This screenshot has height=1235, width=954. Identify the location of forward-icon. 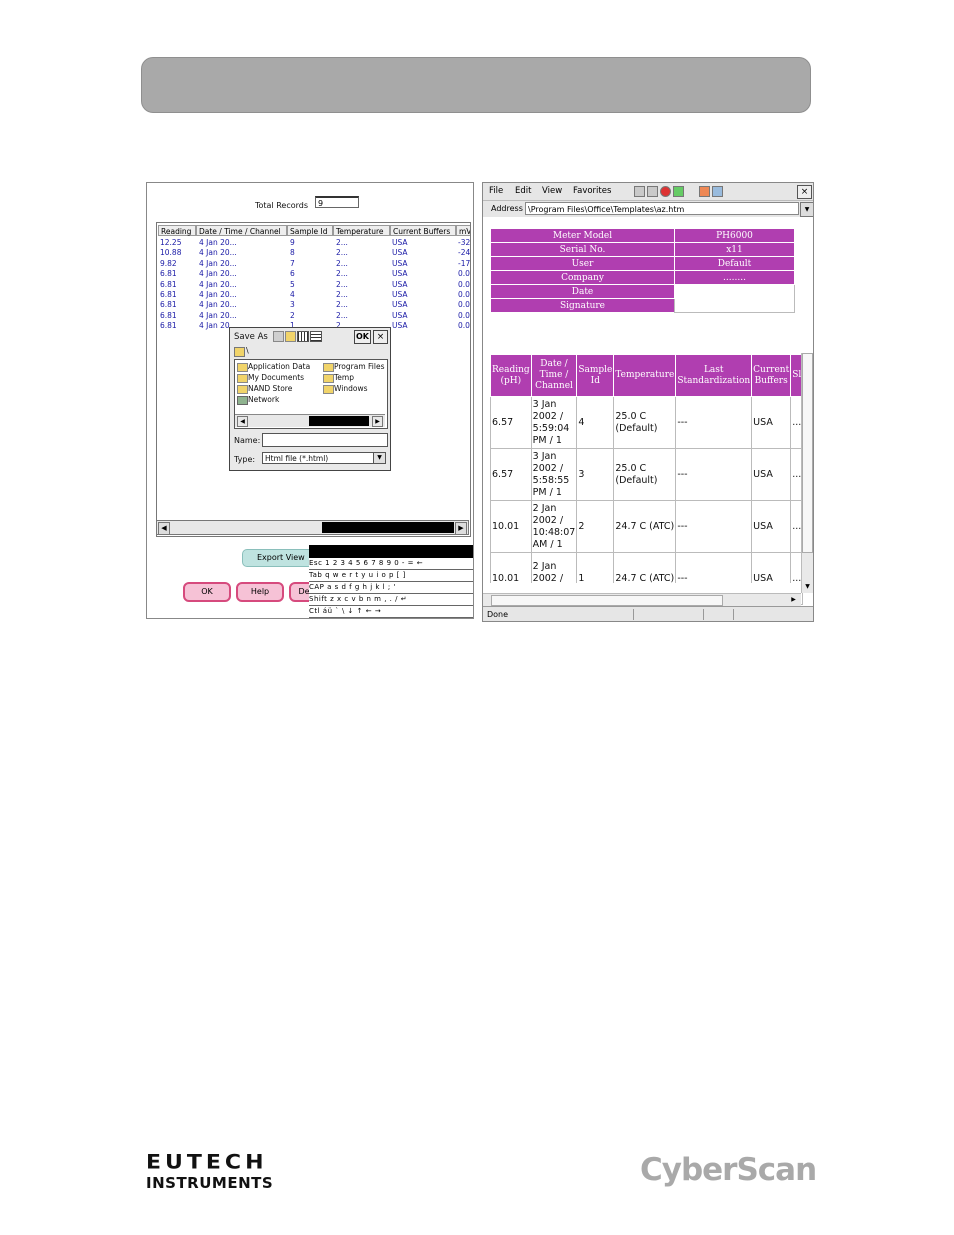
(652, 191).